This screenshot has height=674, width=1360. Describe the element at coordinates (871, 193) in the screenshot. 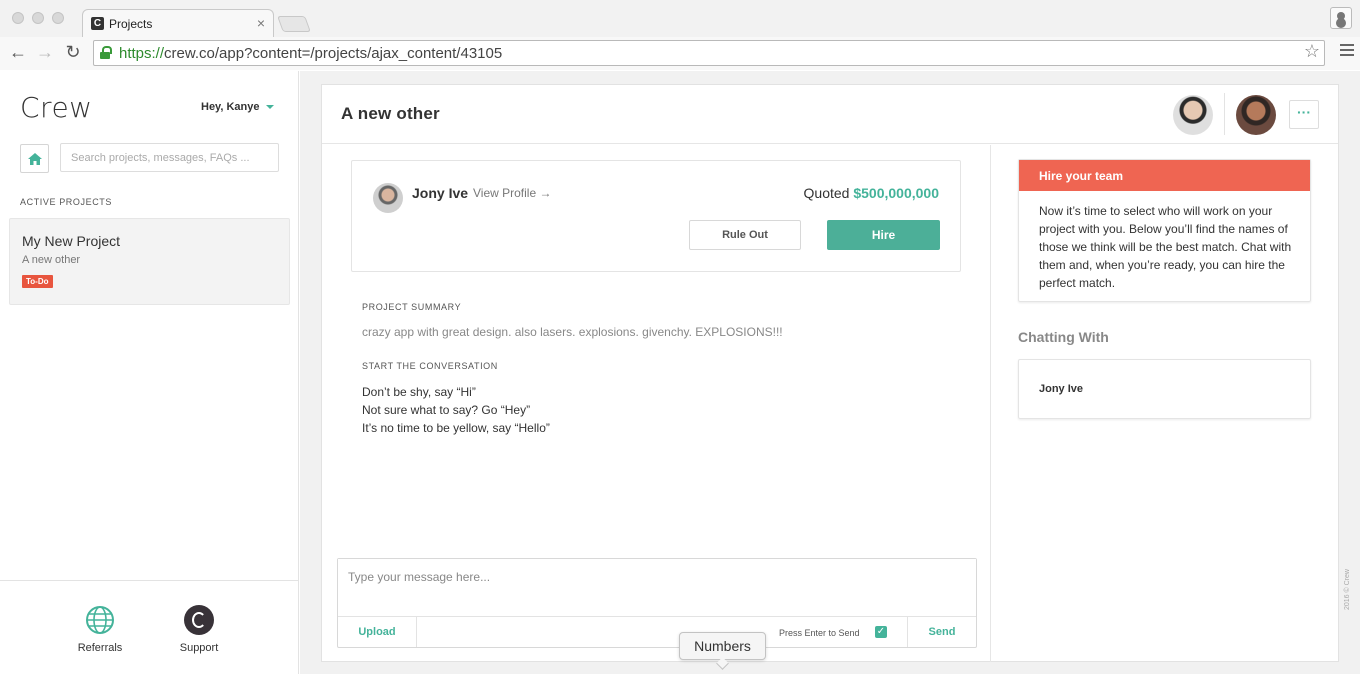

I see `quote-amount: Quoted $500,000,000` at that location.